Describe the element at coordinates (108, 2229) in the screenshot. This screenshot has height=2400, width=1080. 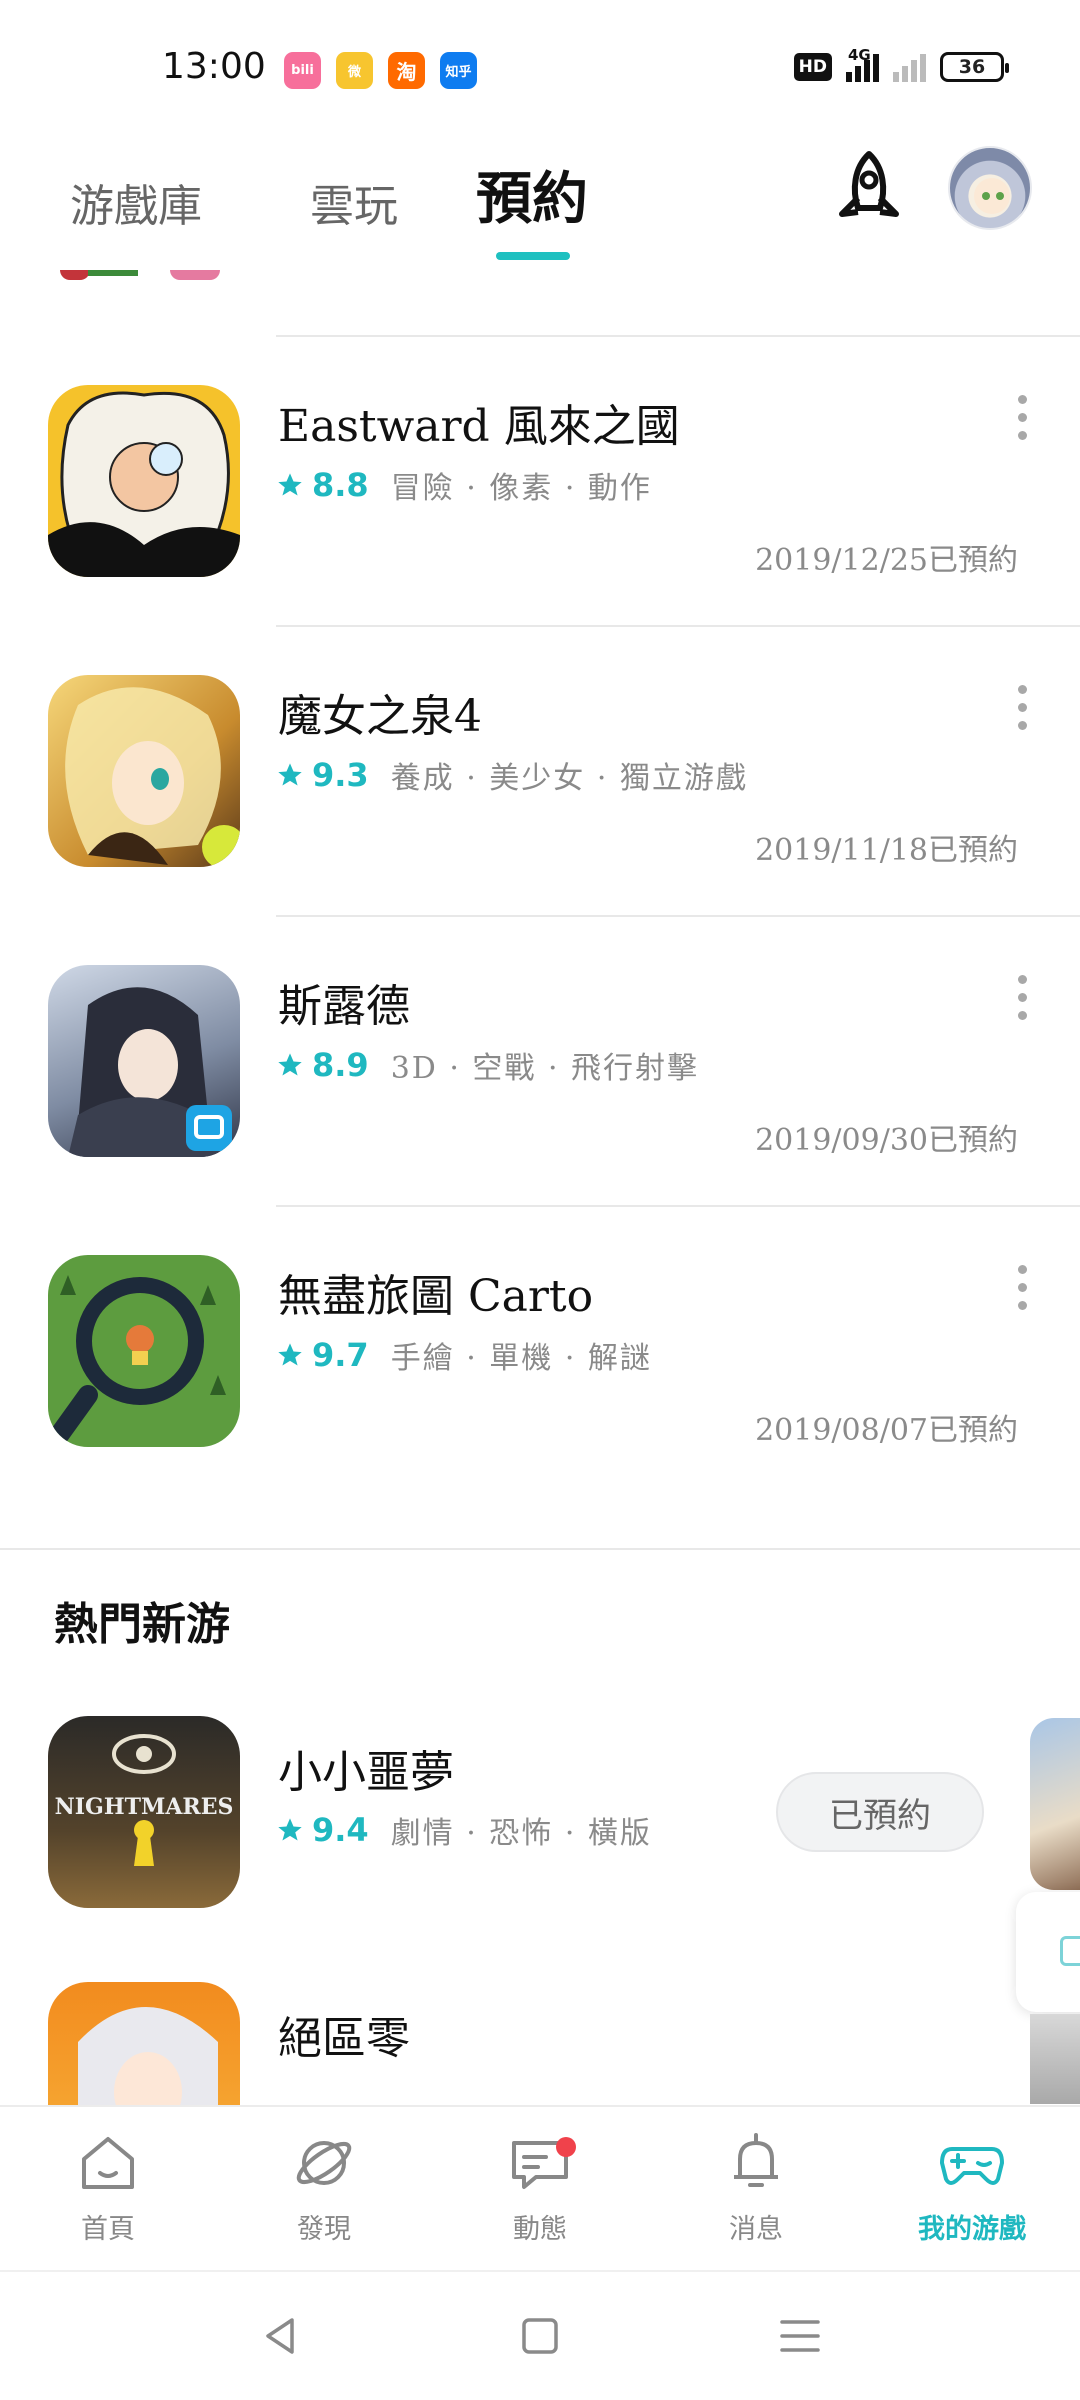
I see `nav-label: 首頁` at that location.